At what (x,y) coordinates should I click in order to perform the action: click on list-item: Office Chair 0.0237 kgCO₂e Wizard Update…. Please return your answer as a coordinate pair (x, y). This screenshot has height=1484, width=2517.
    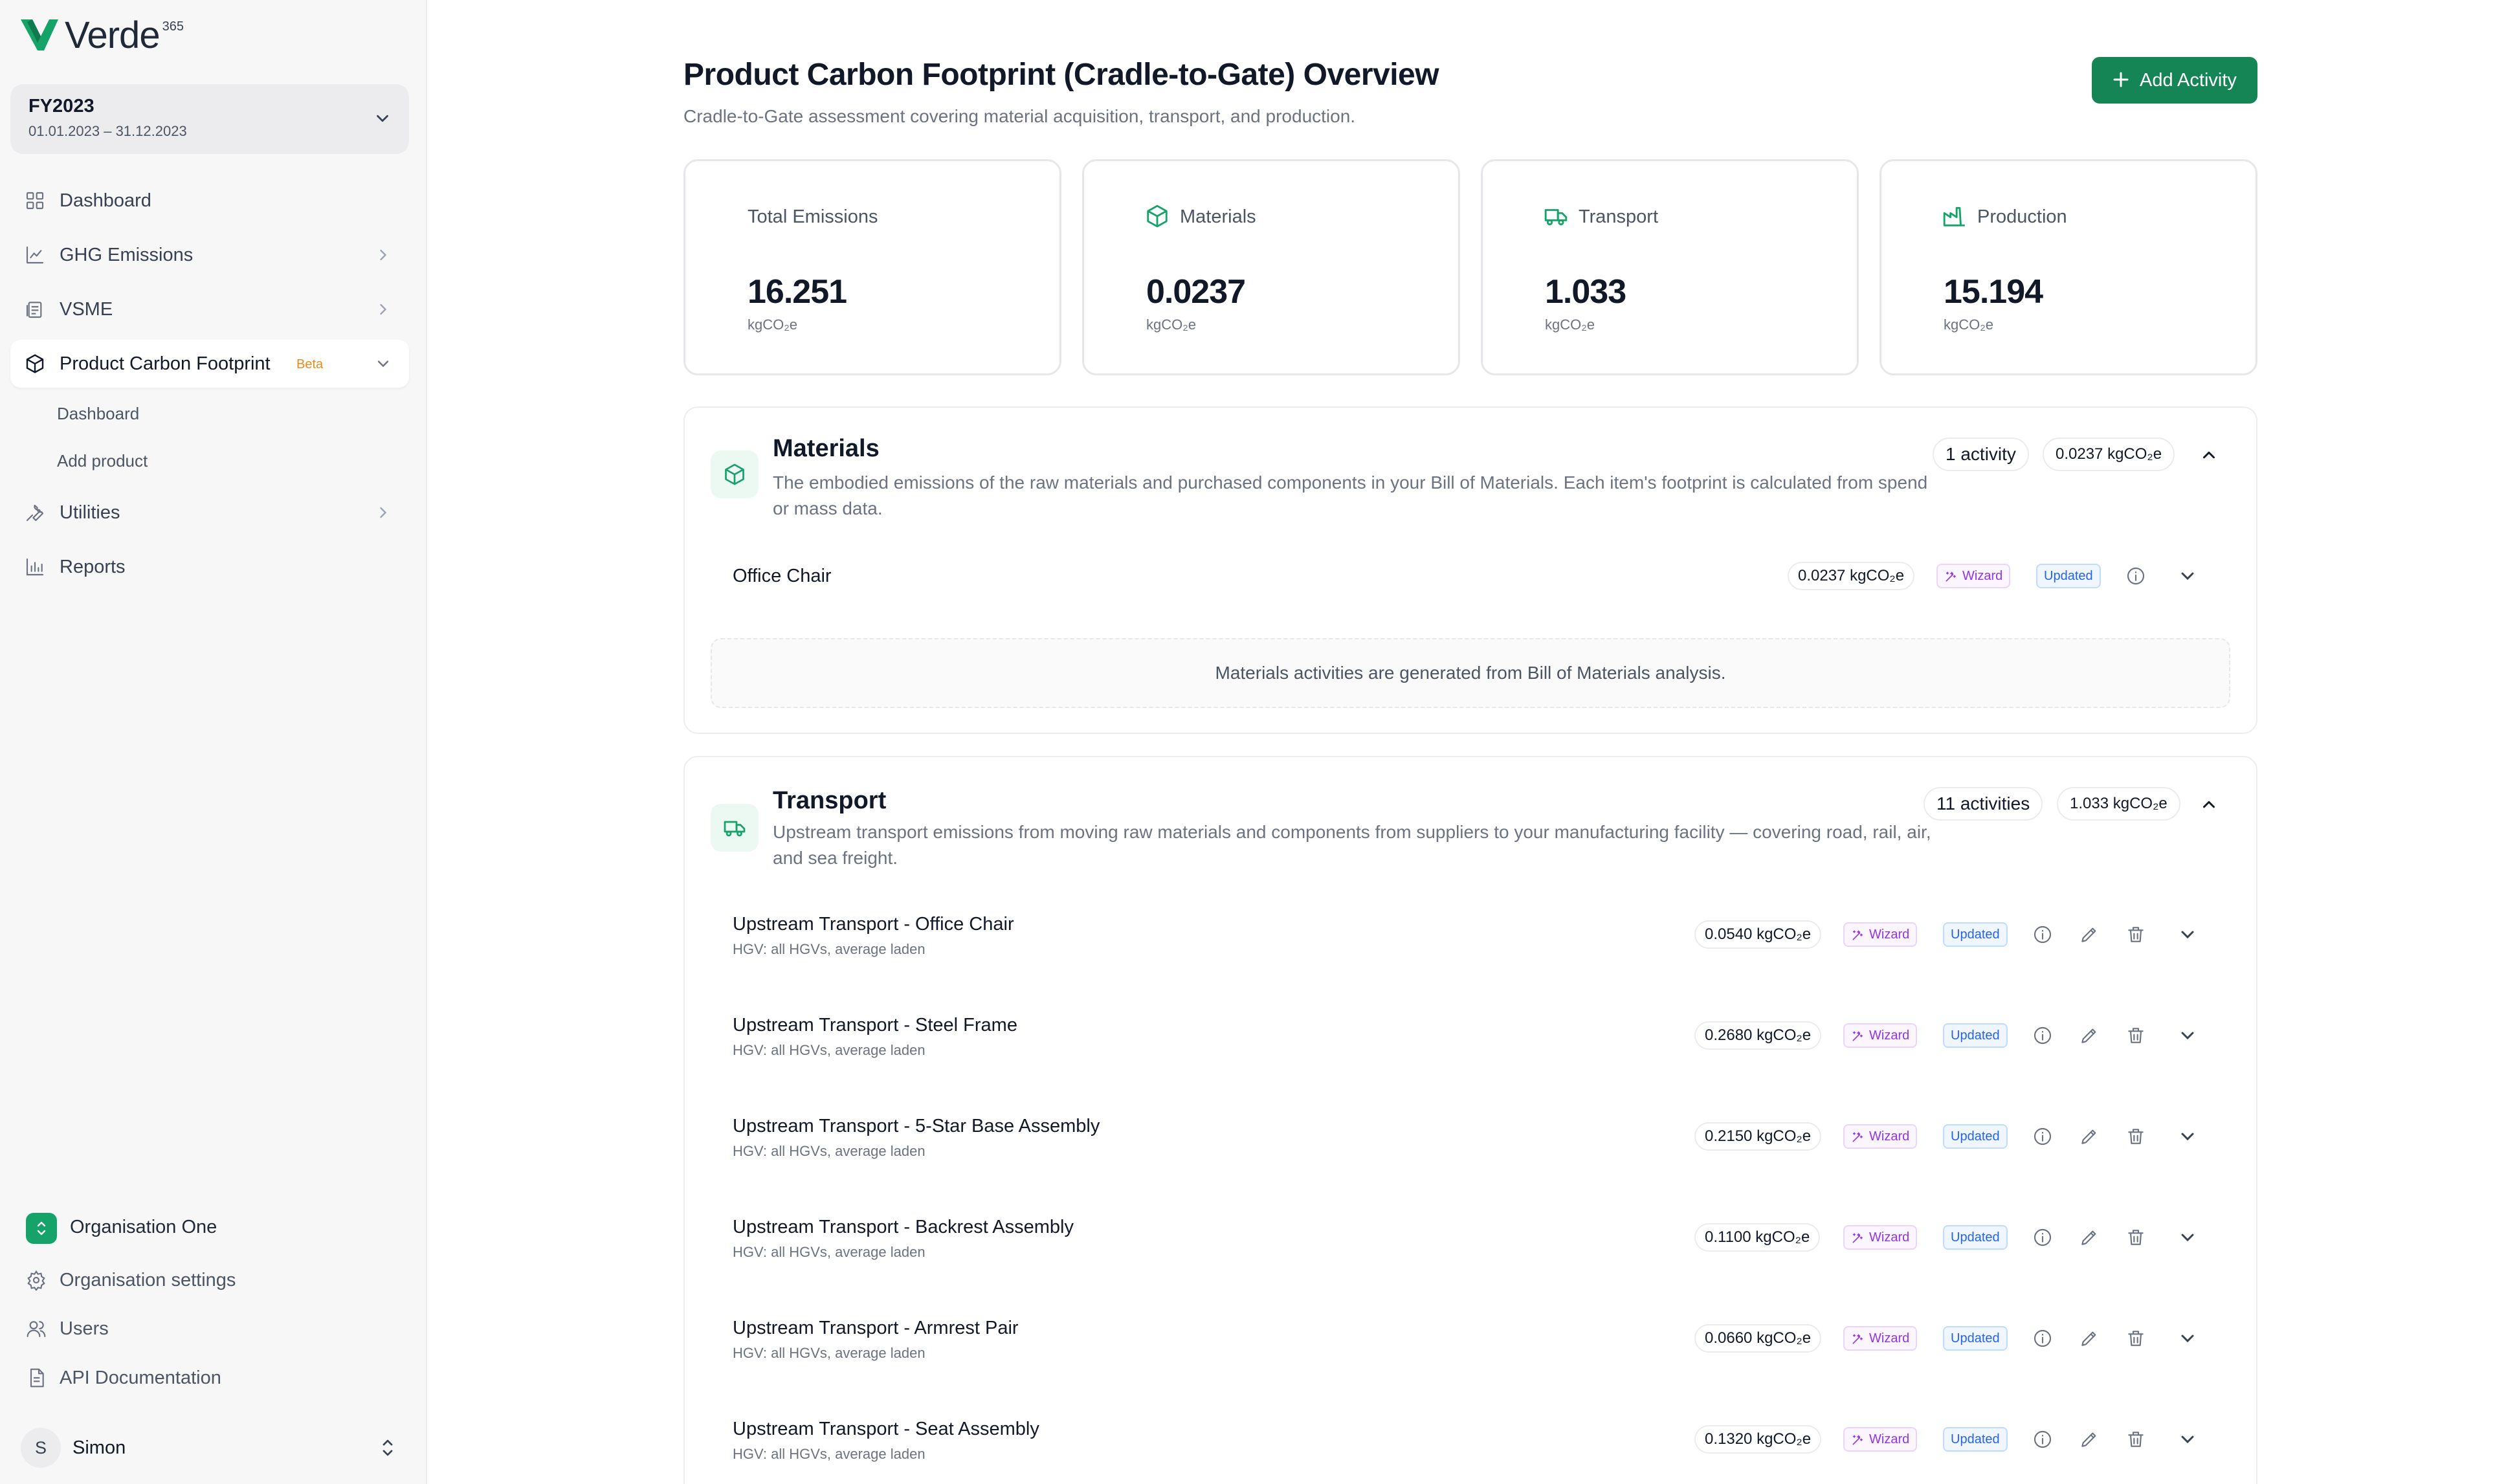
    Looking at the image, I should click on (1472, 576).